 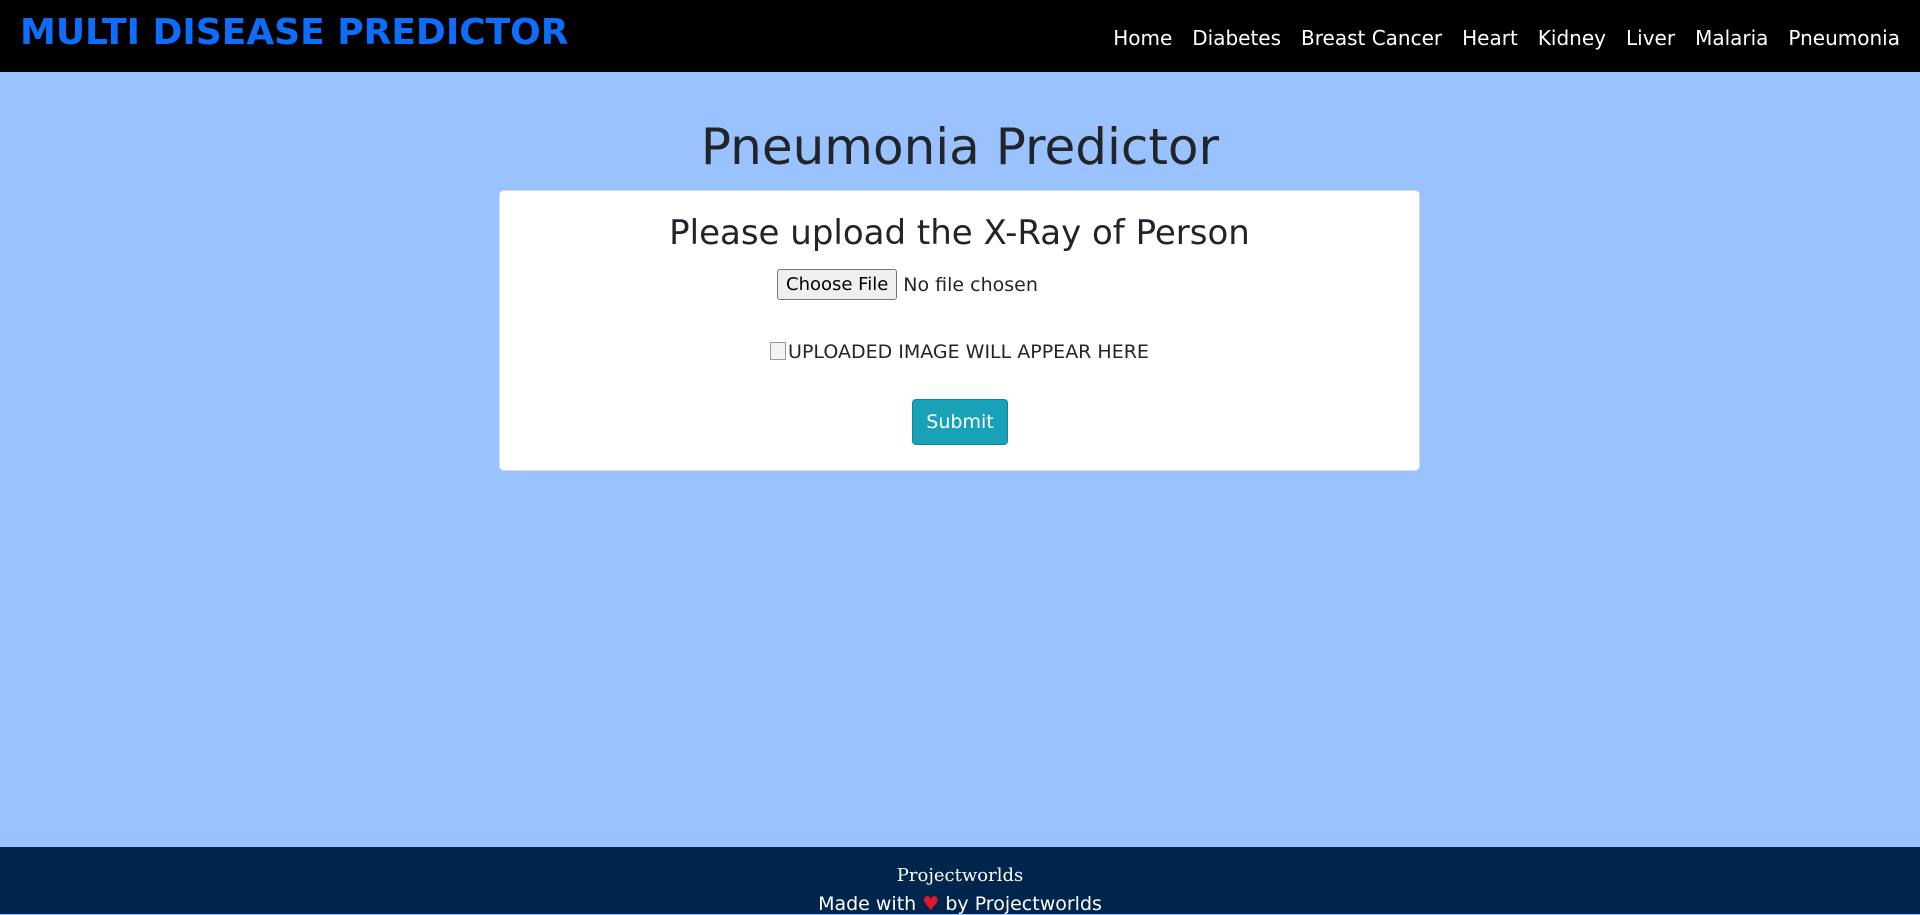 What do you see at coordinates (968, 352) in the screenshot?
I see `image-alt-text: UPLOADED IMAGE WILL APPEAR HERE` at bounding box center [968, 352].